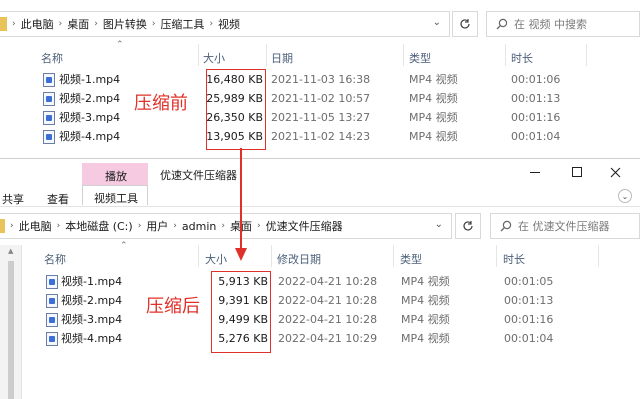 This screenshot has width=640, height=399. What do you see at coordinates (529, 338) in the screenshot?
I see `file-duration: 00:01:04` at bounding box center [529, 338].